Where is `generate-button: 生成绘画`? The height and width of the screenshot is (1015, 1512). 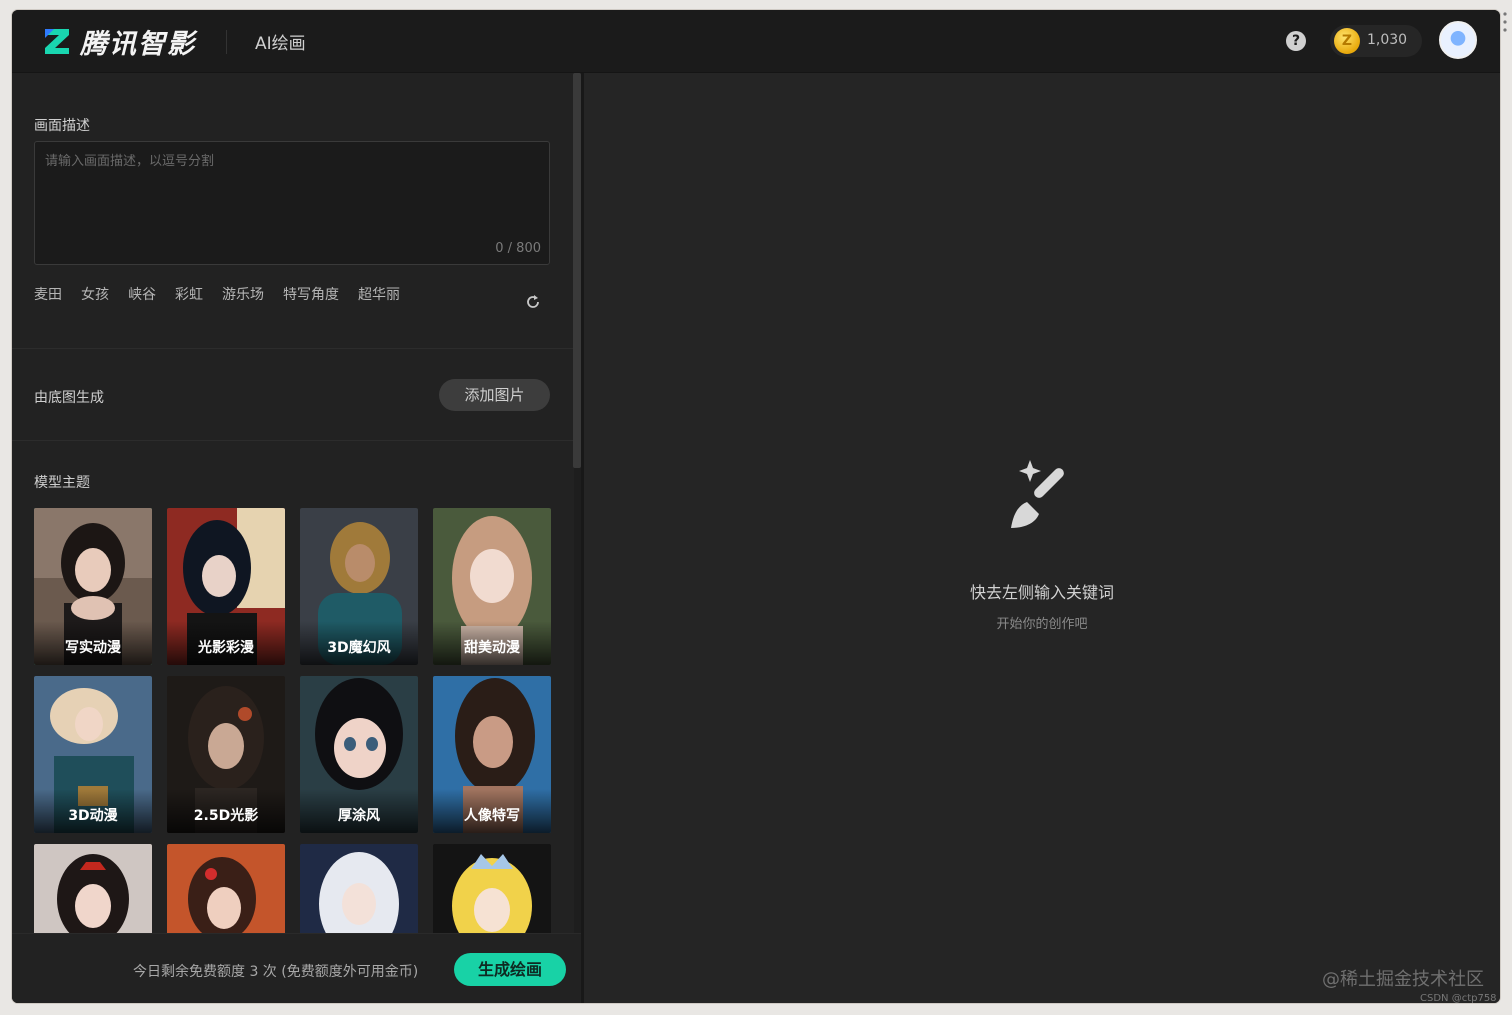
generate-button: 生成绘画 is located at coordinates (510, 969).